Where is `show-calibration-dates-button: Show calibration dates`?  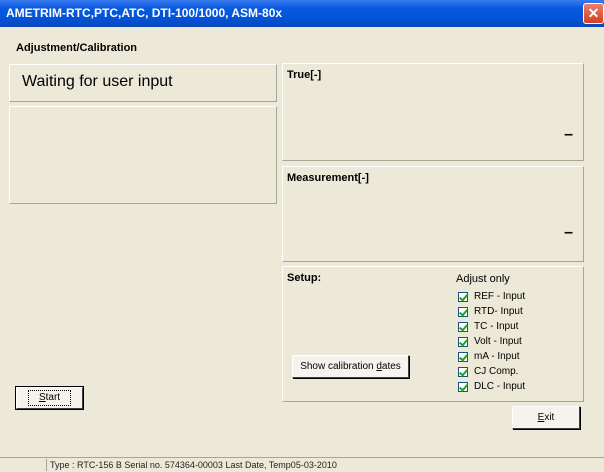
show-calibration-dates-button: Show calibration dates is located at coordinates (350, 366).